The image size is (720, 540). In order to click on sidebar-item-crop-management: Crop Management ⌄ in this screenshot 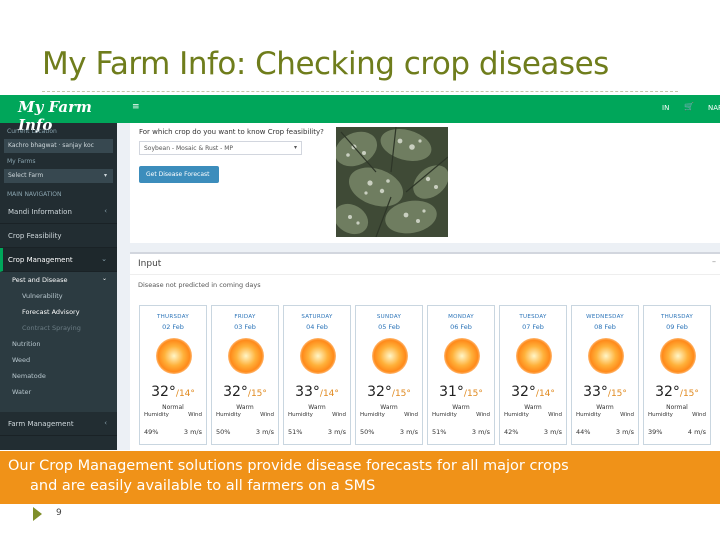, I will do `click(58, 260)`.